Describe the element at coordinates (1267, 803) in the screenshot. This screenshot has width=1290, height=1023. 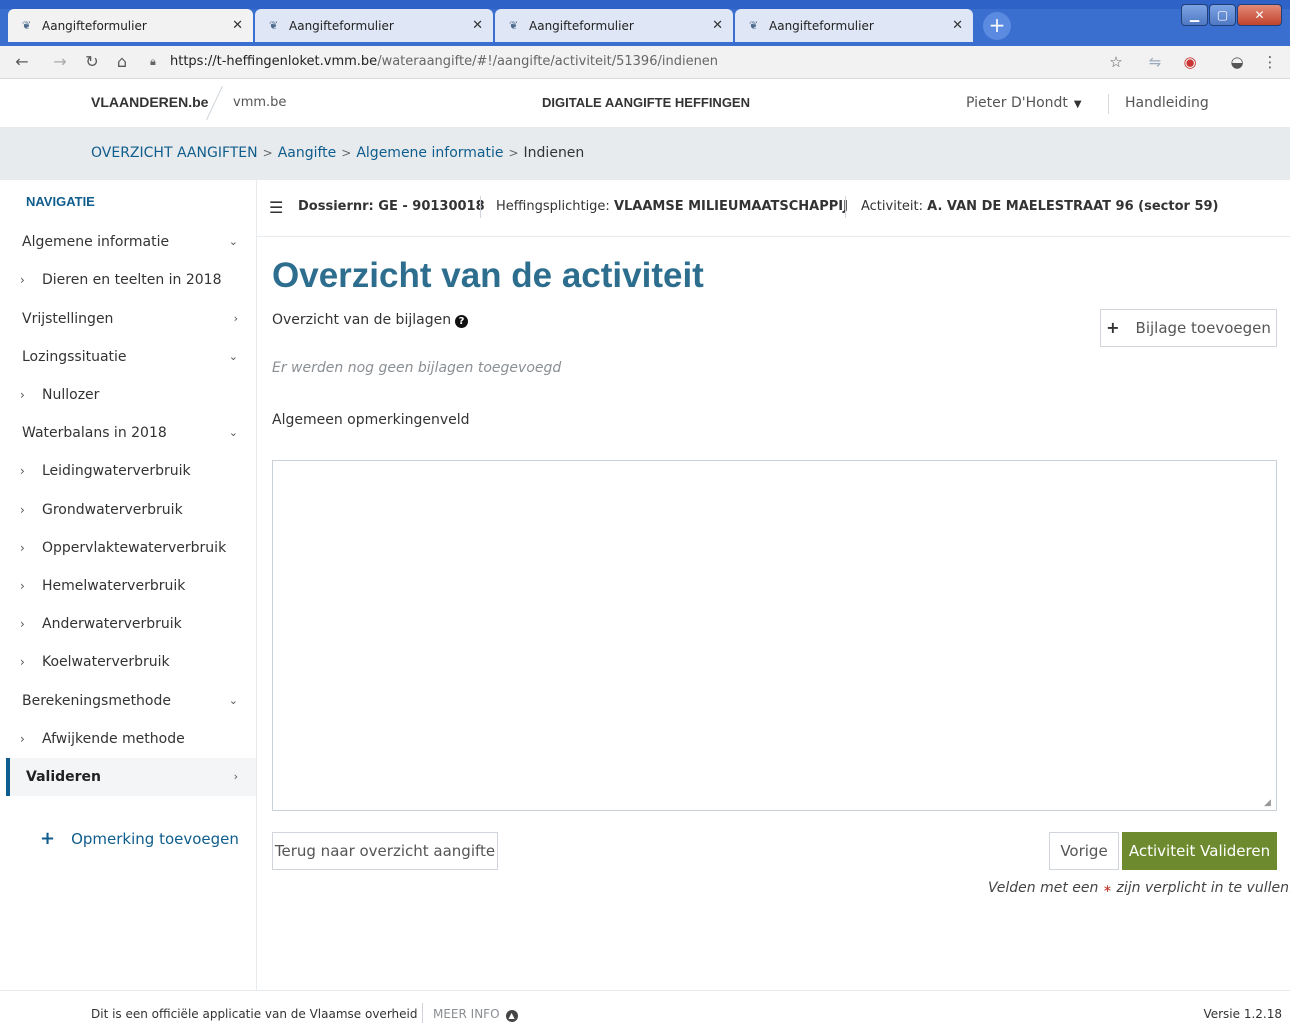
I see `resize-grip-icon: ◢` at that location.